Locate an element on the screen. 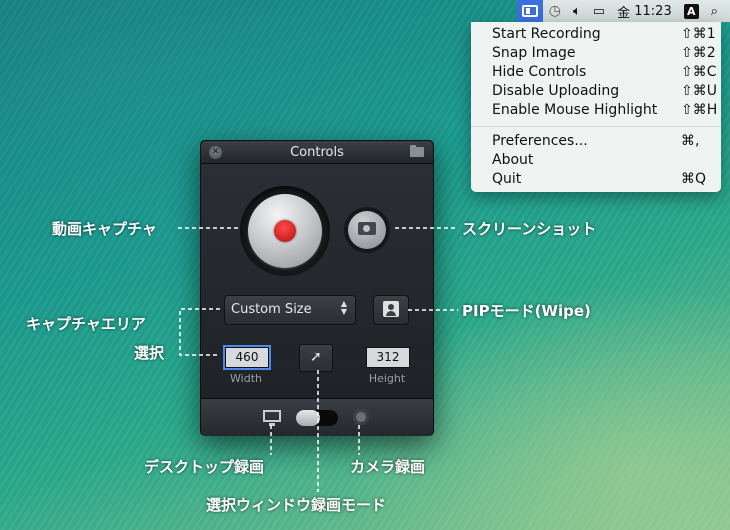 The height and width of the screenshot is (530, 730). annotation-screenshot: スクリーンショット is located at coordinates (529, 229).